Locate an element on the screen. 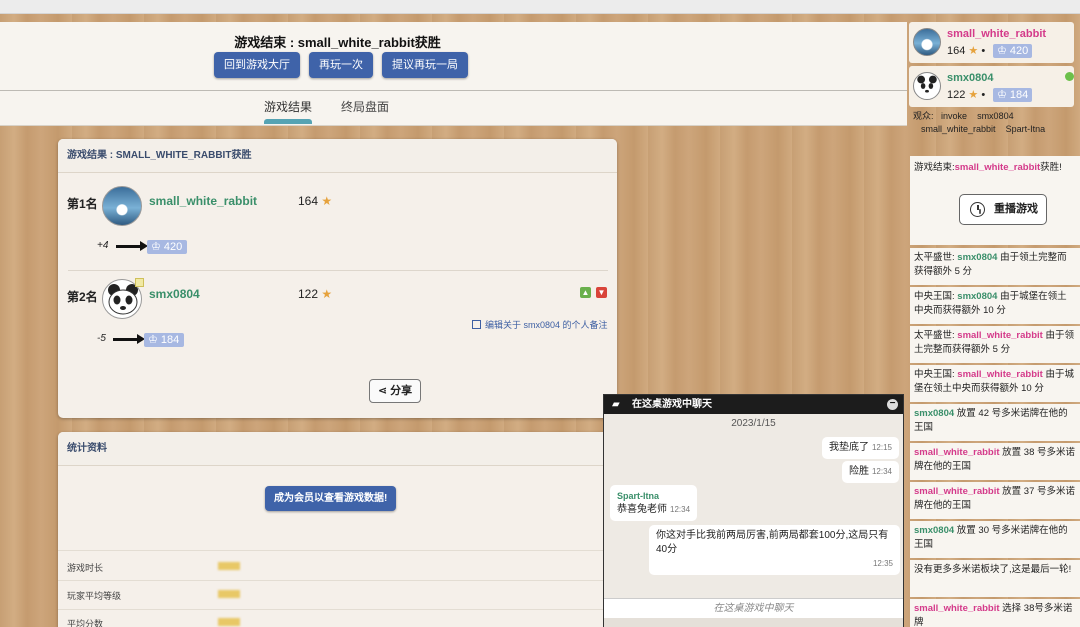  log-entry: 没有更多多米诺板块了,这是最后一轮! is located at coordinates (995, 578).